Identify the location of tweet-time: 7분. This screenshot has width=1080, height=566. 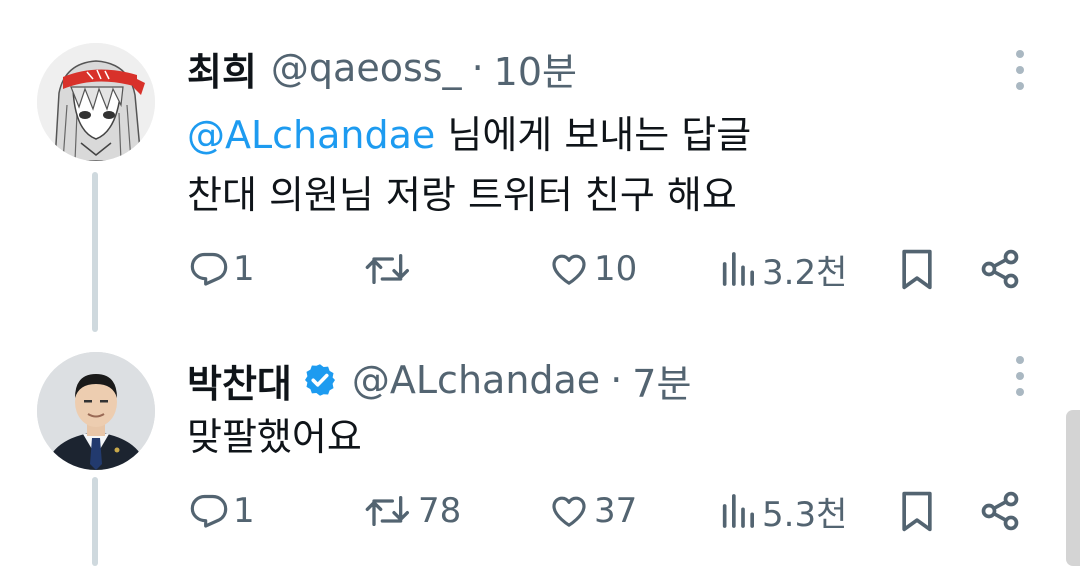
(661, 380).